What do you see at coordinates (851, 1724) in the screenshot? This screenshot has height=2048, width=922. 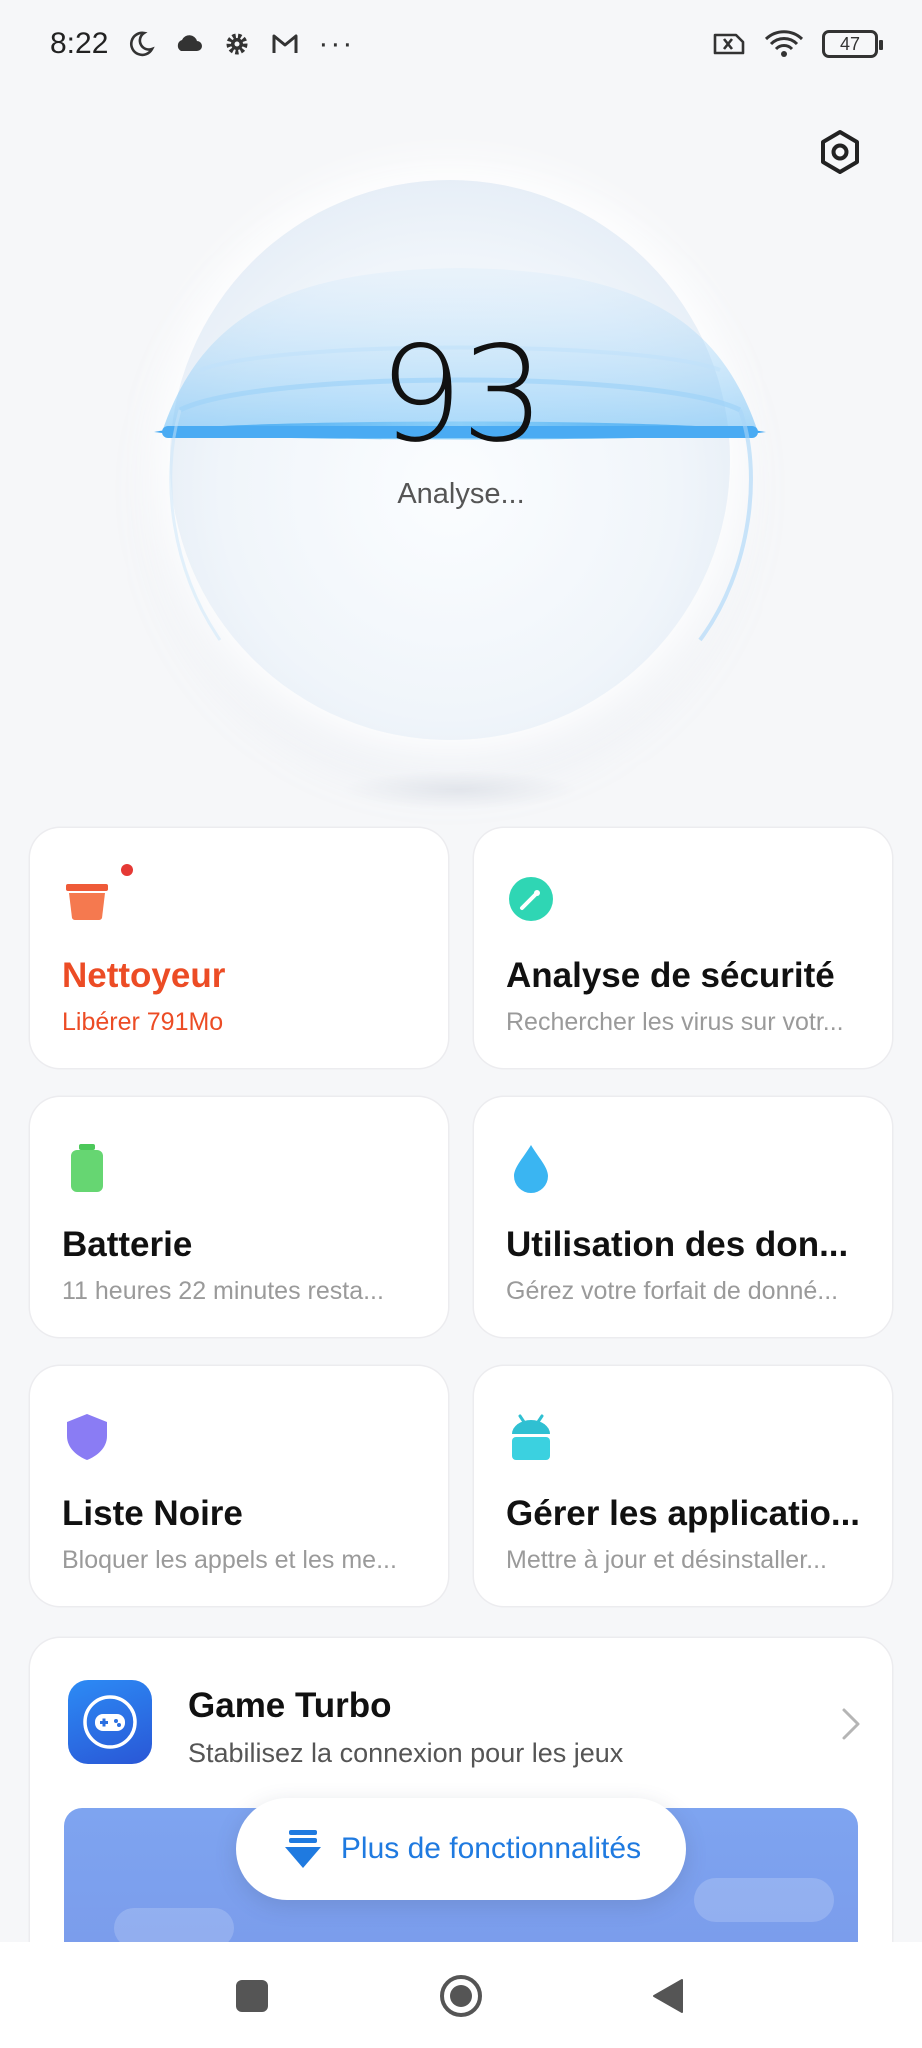 I see `chevron-right-icon` at bounding box center [851, 1724].